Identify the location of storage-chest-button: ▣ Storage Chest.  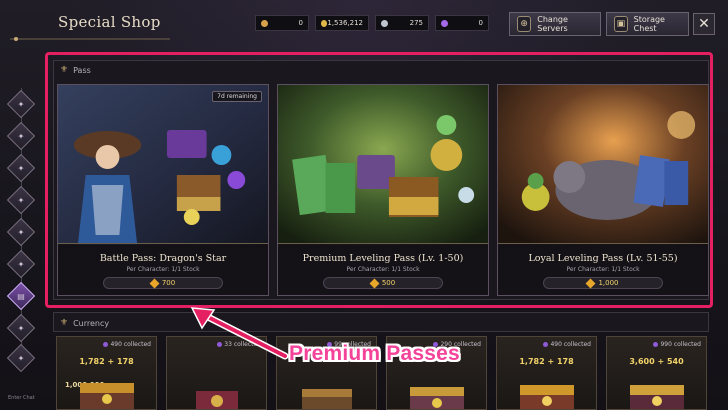
(647, 24).